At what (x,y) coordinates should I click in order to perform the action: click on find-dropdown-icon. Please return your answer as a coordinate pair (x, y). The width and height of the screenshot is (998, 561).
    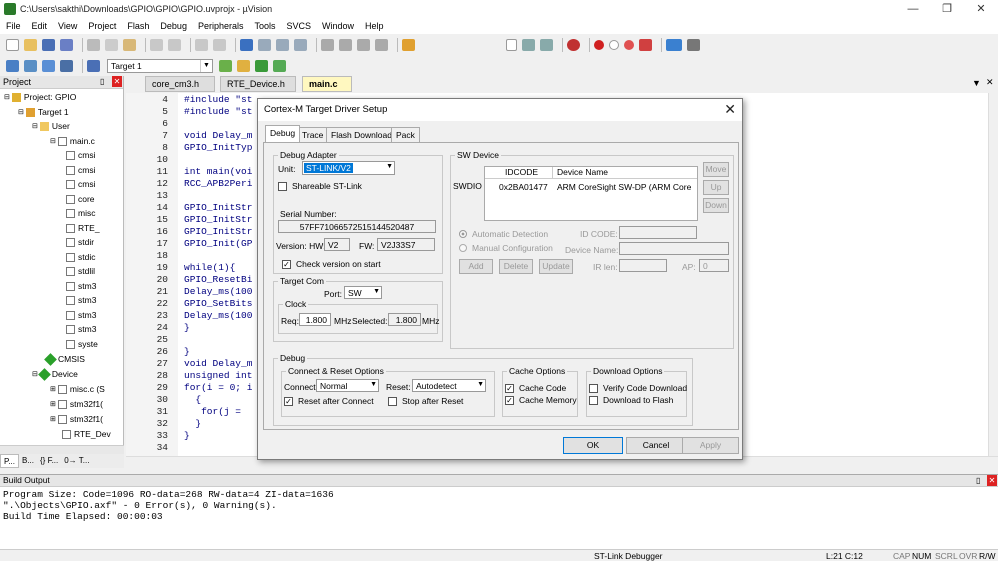
    Looking at the image, I should click on (511, 45).